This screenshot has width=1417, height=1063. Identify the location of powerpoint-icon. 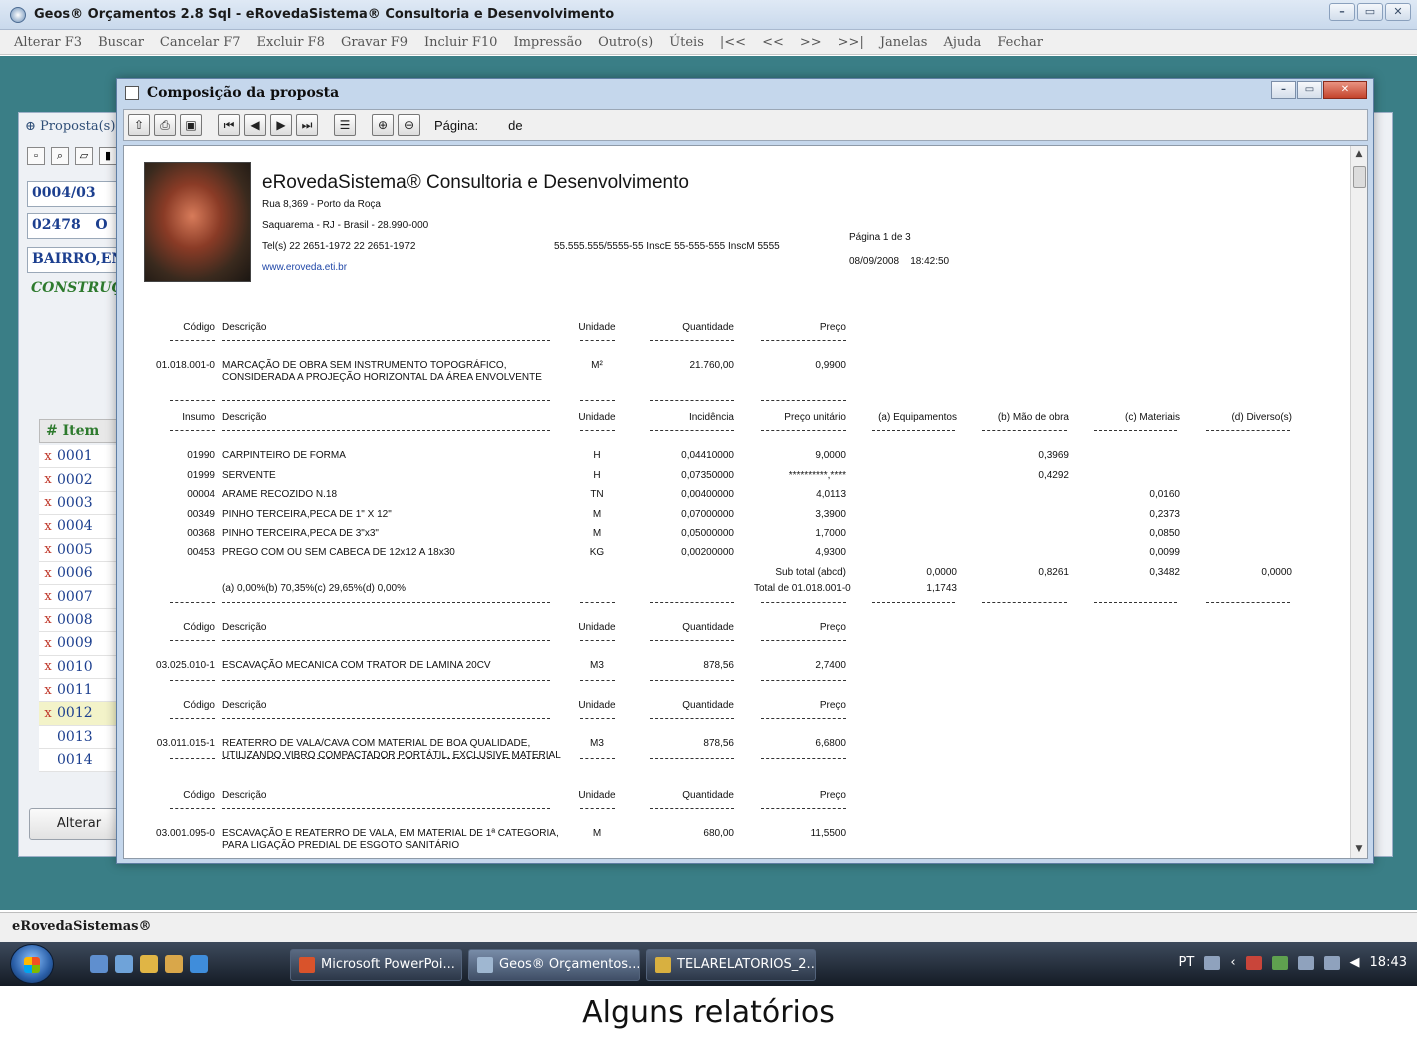
(307, 965).